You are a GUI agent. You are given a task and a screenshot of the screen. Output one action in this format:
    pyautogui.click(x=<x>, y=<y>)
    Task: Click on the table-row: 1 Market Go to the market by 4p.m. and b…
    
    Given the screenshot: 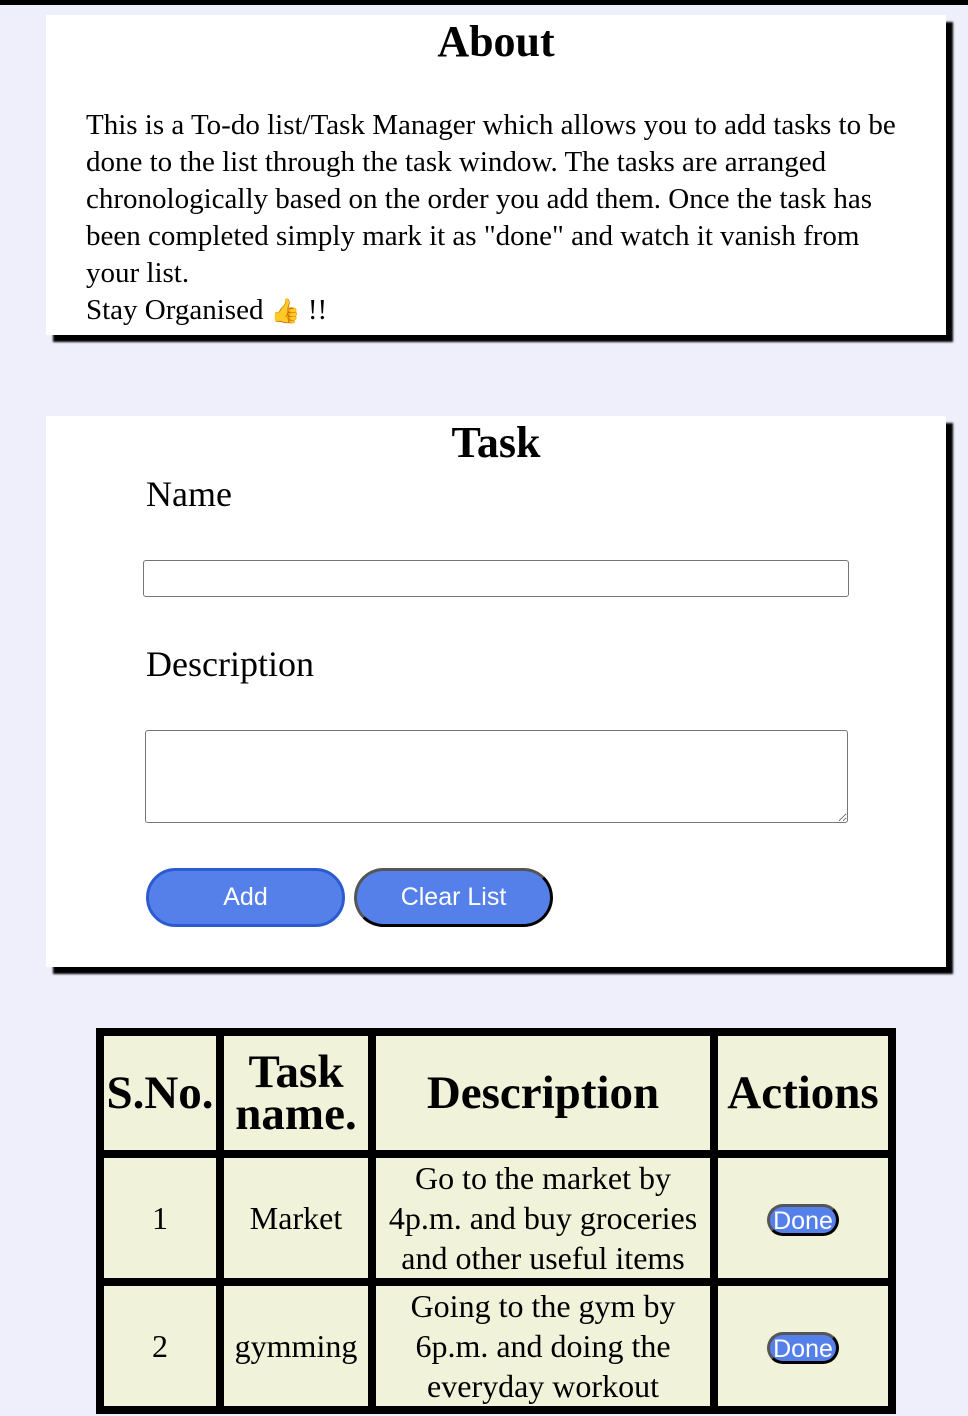 What is the action you would take?
    pyautogui.click(x=496, y=1218)
    